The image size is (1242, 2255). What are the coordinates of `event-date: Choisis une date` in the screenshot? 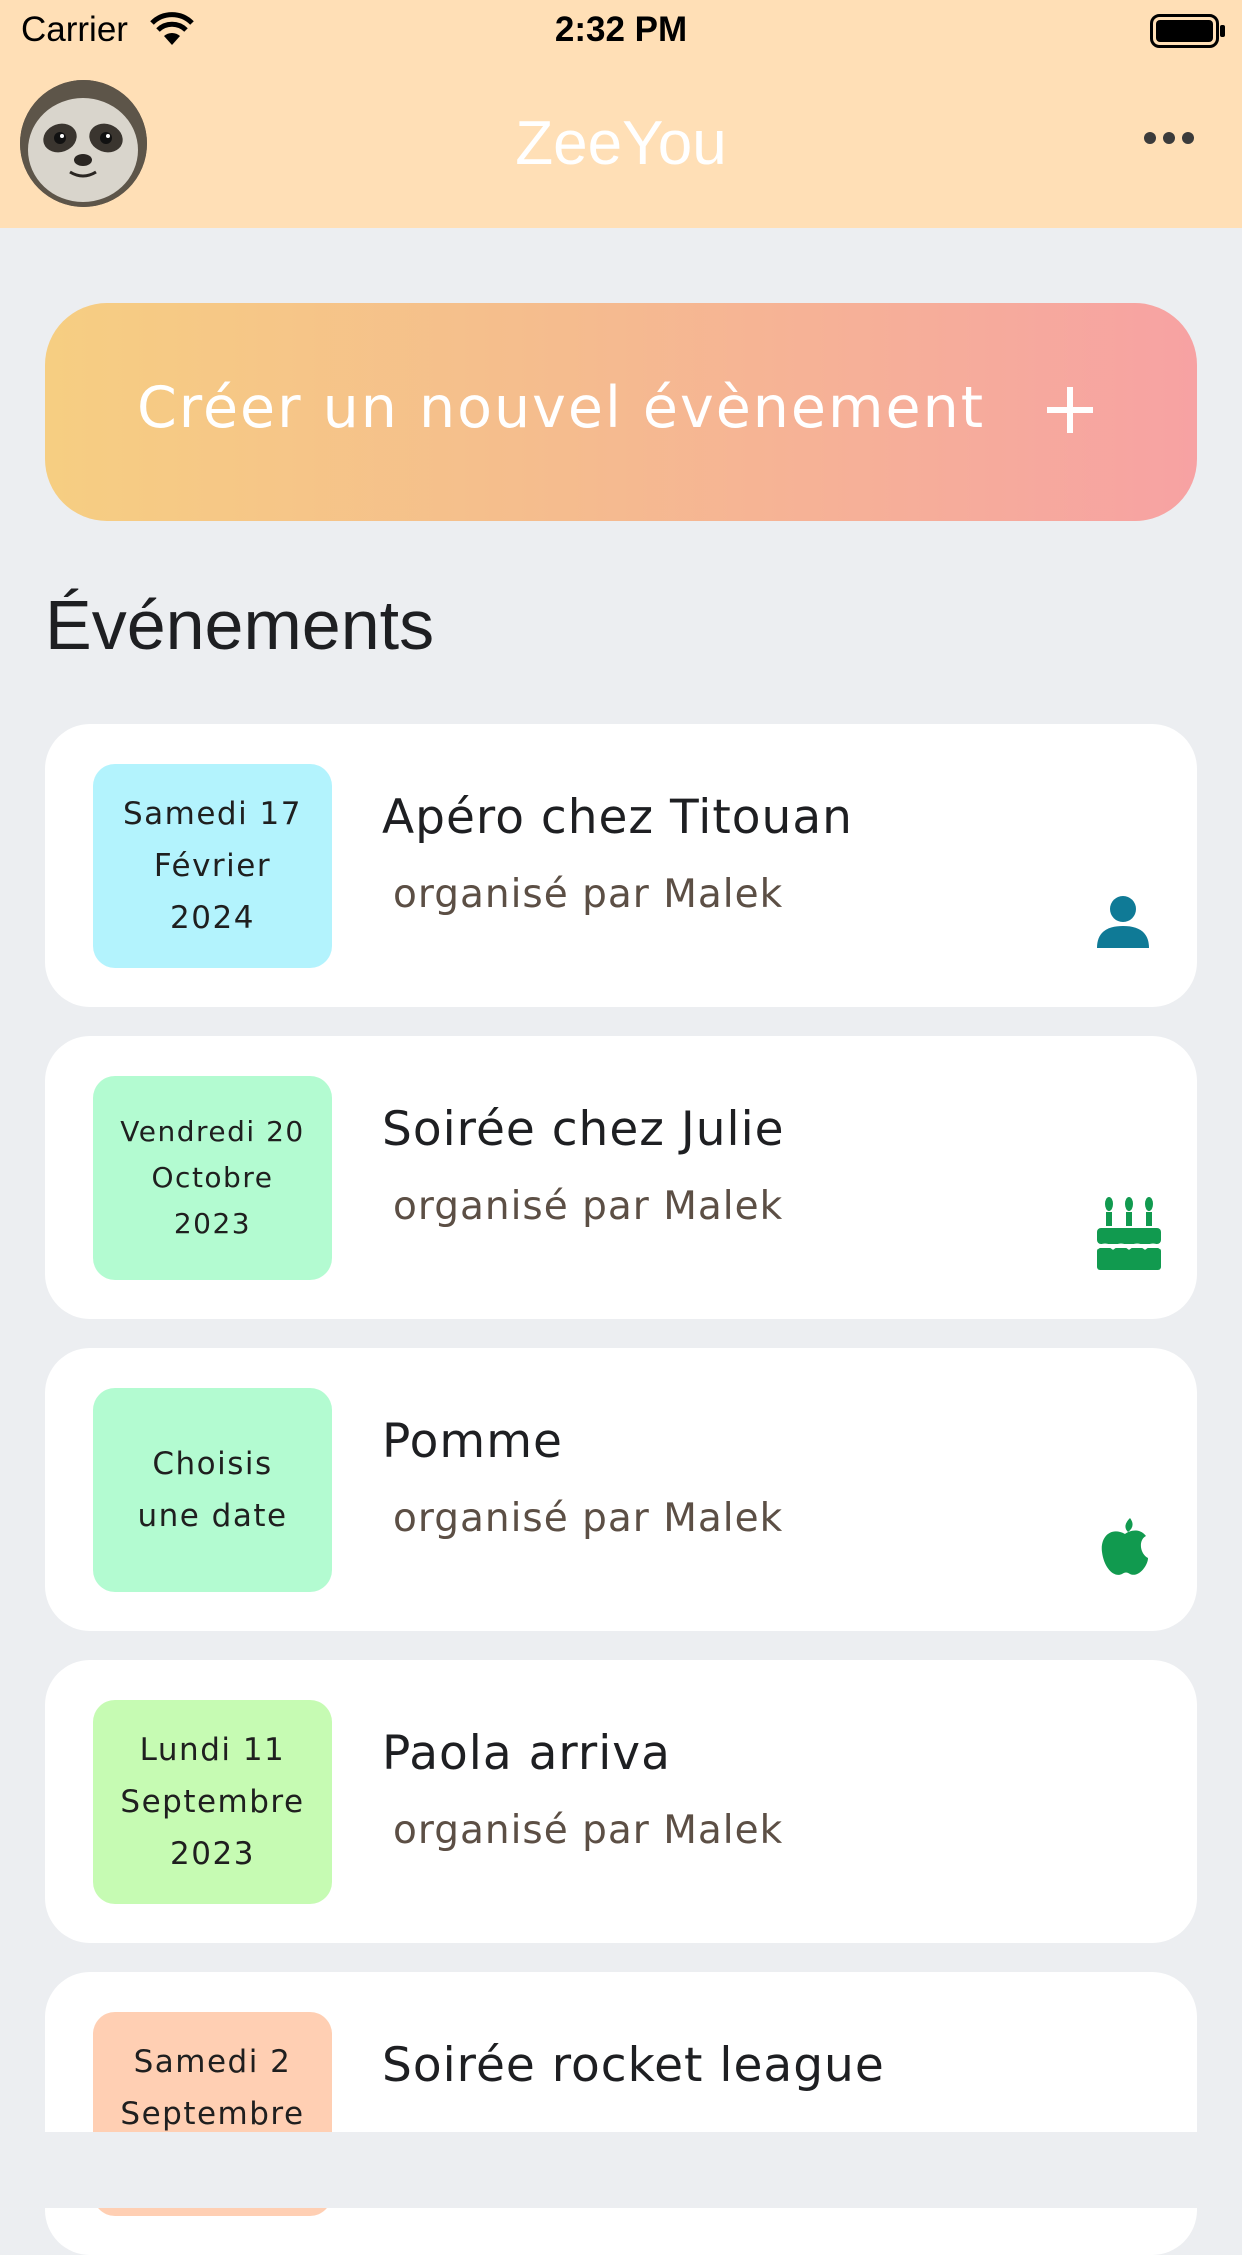 It's located at (212, 1490).